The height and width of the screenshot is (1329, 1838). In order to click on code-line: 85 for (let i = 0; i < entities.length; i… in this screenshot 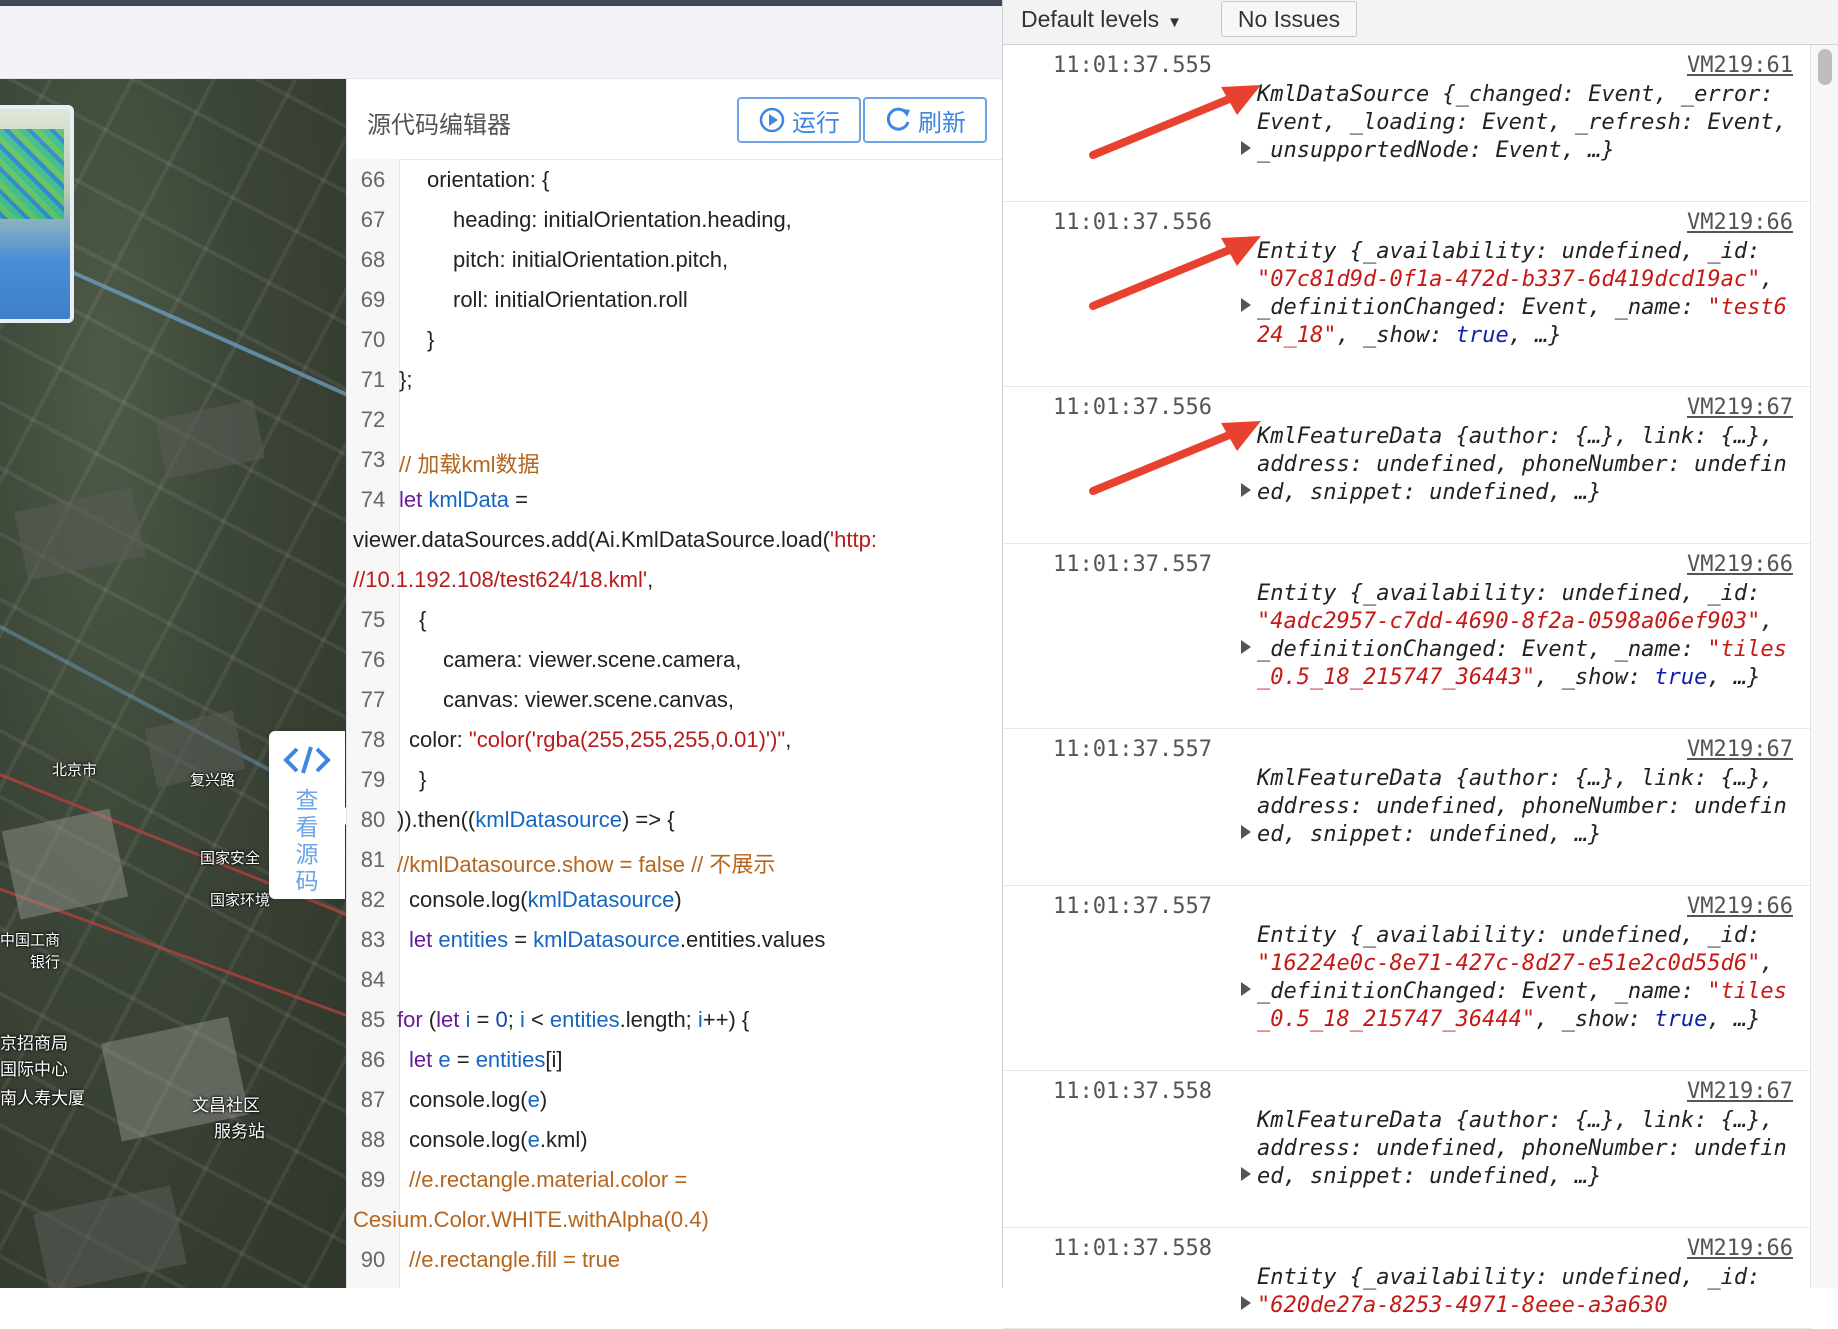, I will do `click(675, 1019)`.